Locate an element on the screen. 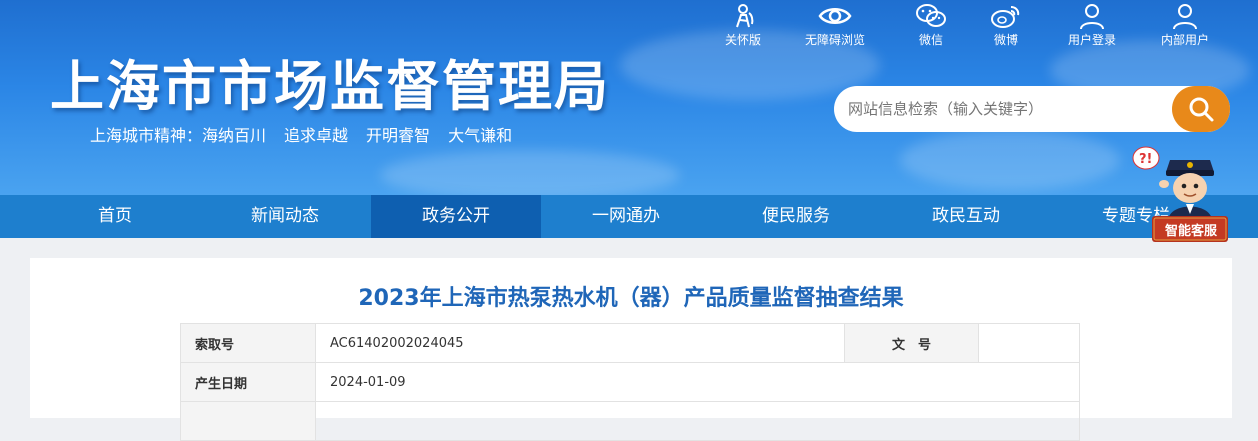 The image size is (1258, 441). care-mode-icon is located at coordinates (745, 16).